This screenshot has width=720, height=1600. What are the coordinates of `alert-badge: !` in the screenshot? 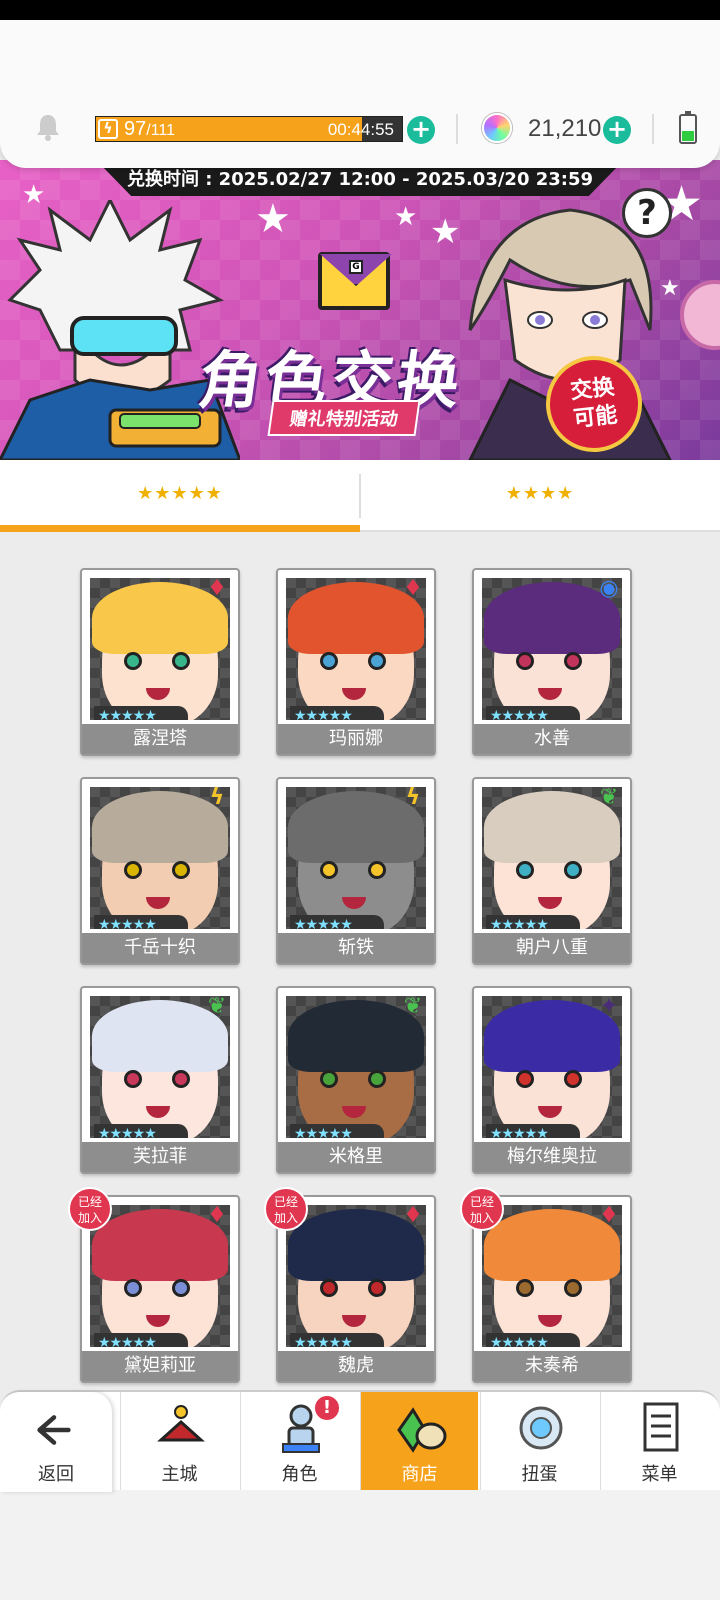 It's located at (327, 1408).